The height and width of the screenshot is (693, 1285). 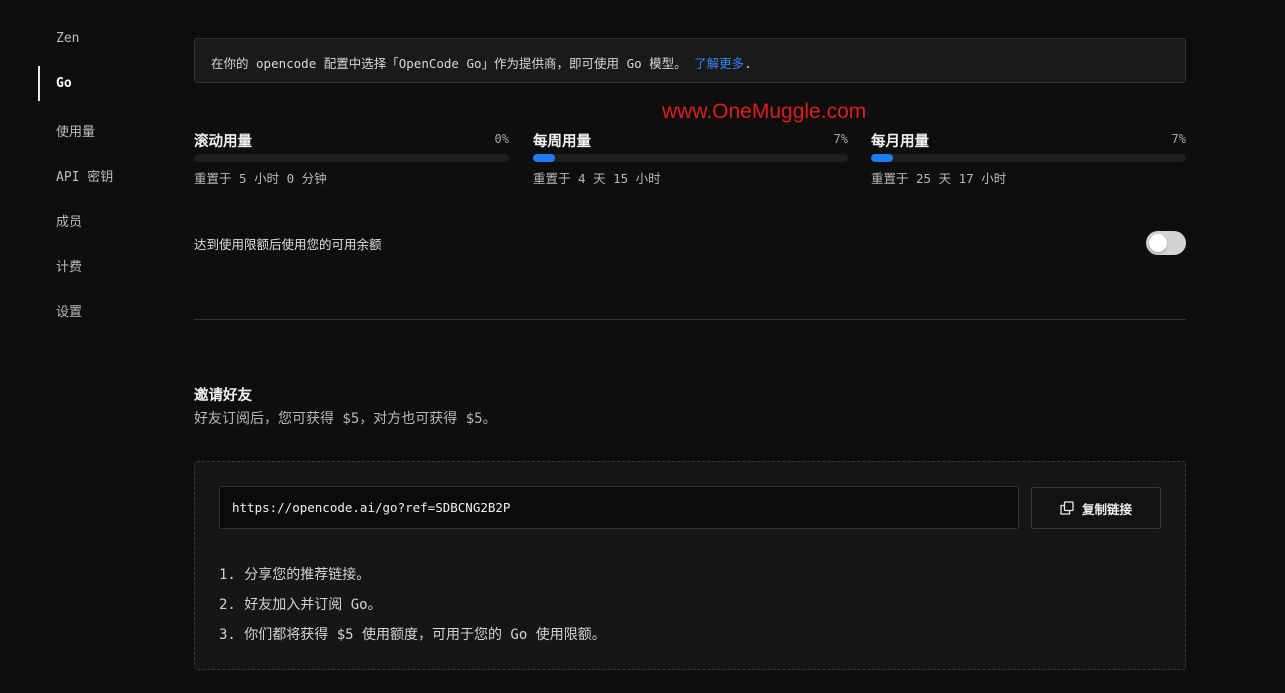 I want to click on usage-reset-time: 重置于 5 小时 0 分钟, so click(x=260, y=178).